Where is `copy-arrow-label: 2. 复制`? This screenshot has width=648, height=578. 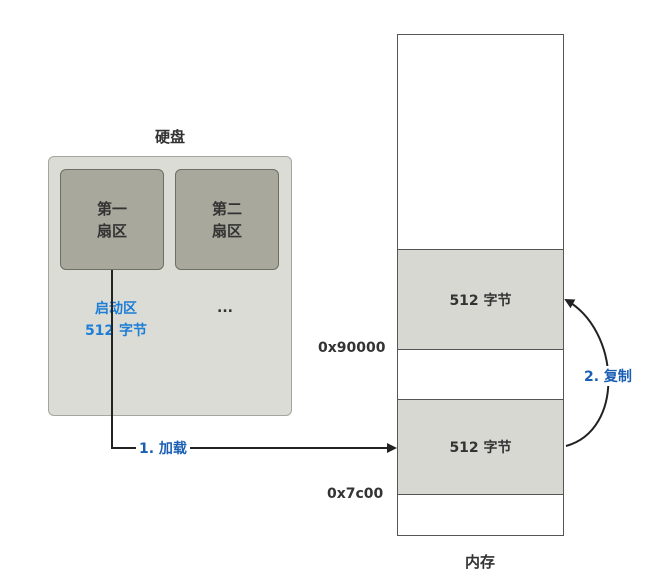
copy-arrow-label: 2. 复制 is located at coordinates (608, 376).